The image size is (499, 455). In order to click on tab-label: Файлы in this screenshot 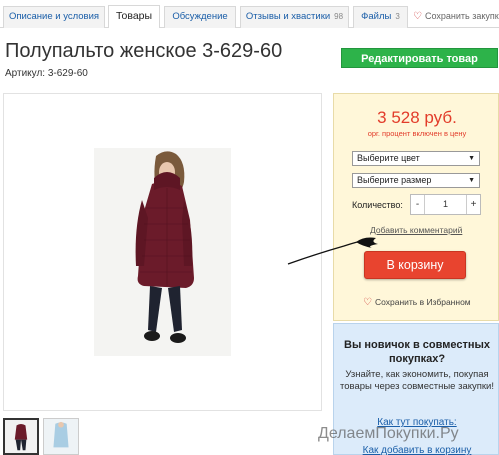, I will do `click(376, 16)`.